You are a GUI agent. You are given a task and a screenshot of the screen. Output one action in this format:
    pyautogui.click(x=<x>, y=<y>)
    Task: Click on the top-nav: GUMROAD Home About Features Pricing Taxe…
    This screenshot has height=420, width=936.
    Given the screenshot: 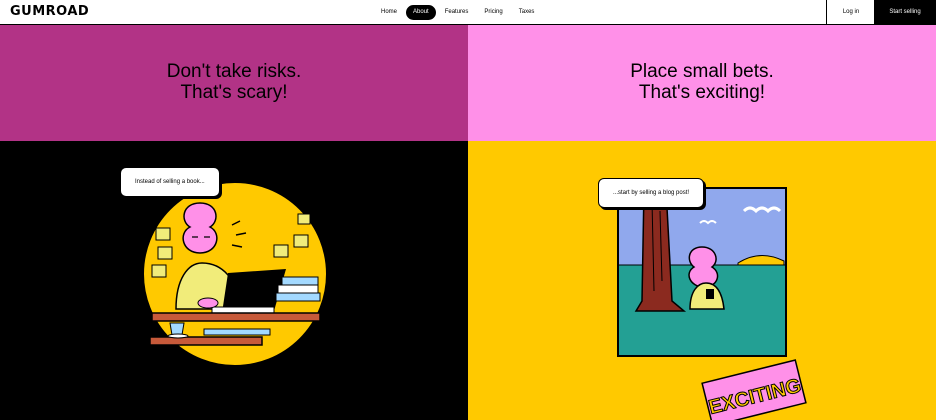 What is the action you would take?
    pyautogui.click(x=468, y=12)
    